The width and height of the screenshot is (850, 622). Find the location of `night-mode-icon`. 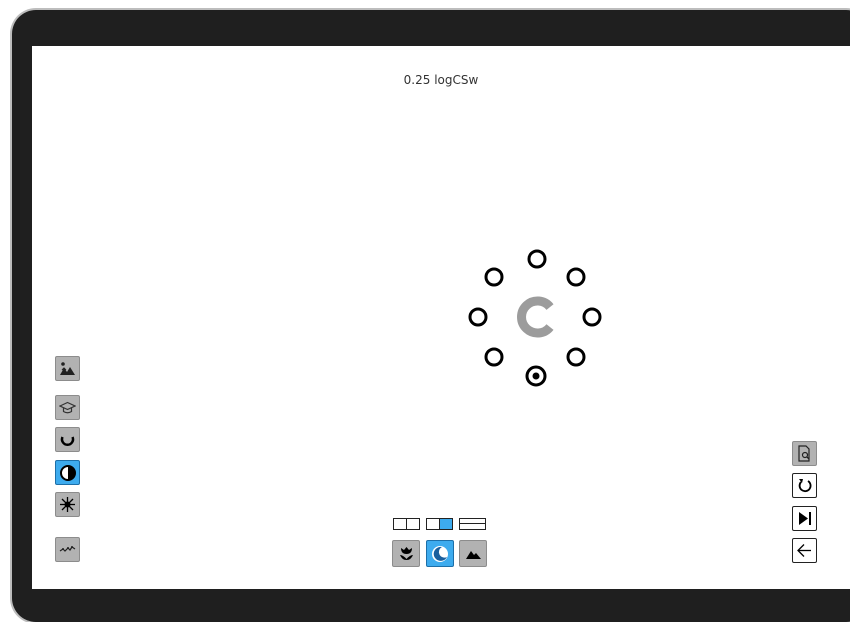

night-mode-icon is located at coordinates (440, 554).